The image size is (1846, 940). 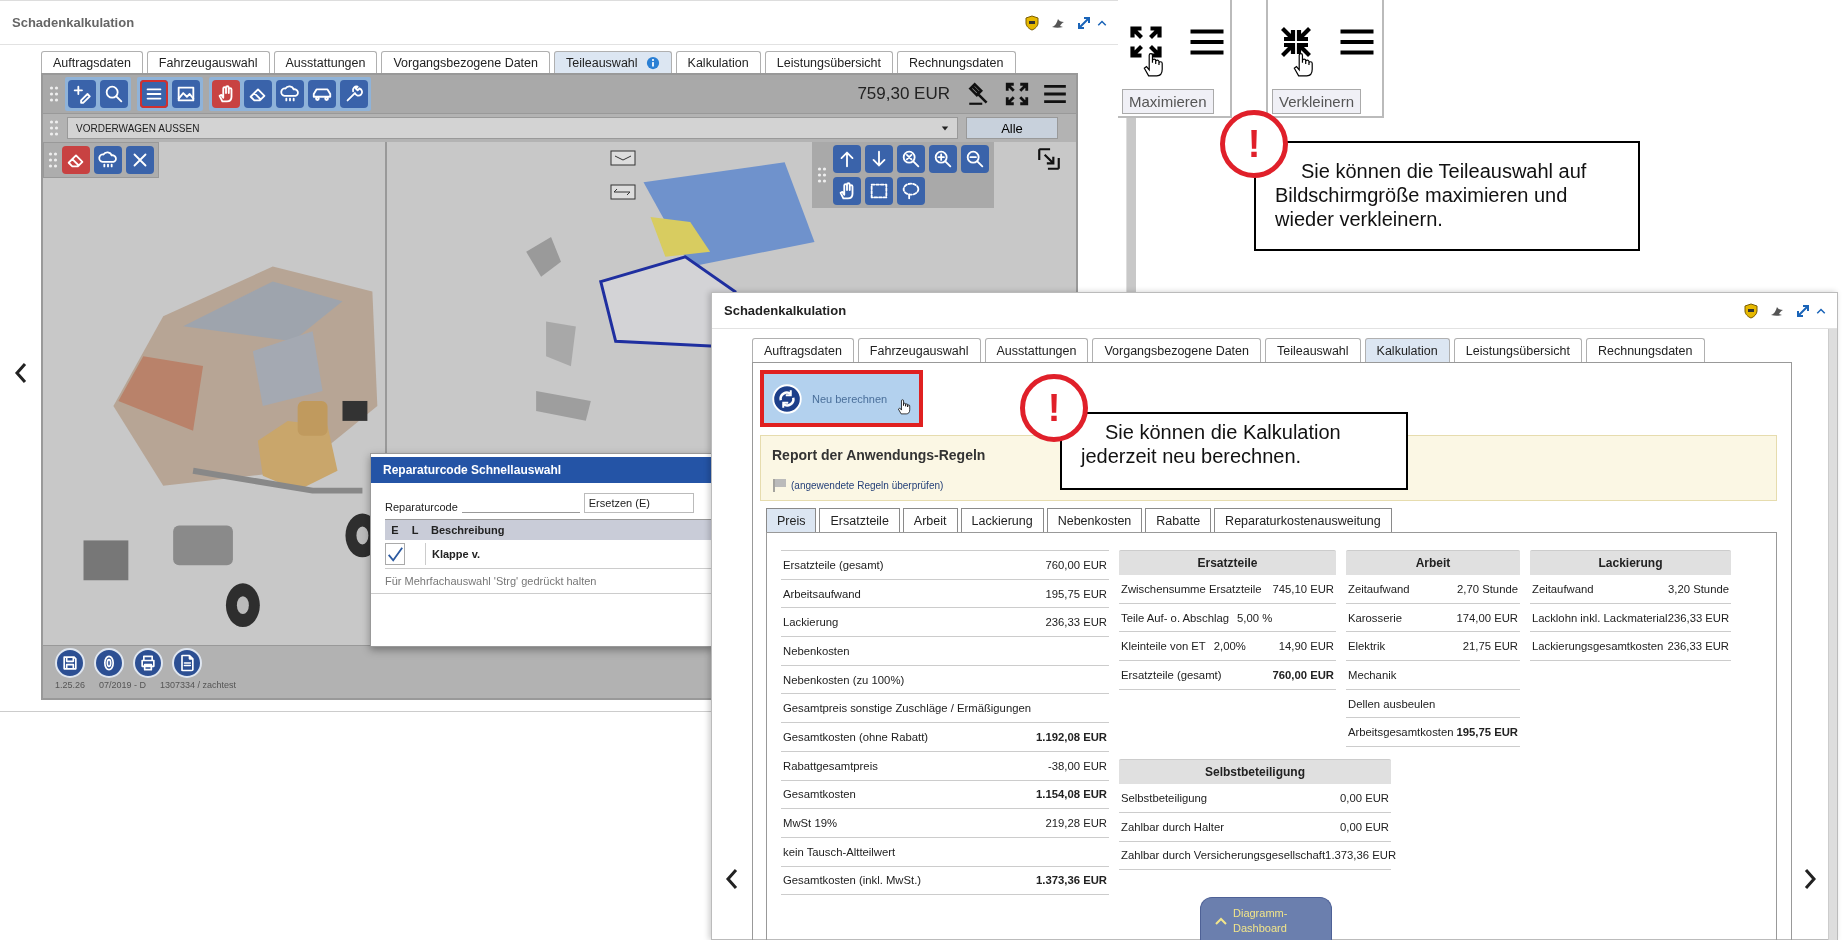 I want to click on all-button: Alle, so click(x=1012, y=128).